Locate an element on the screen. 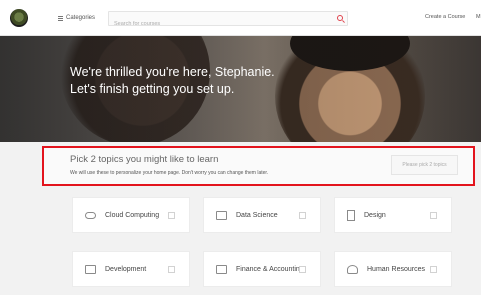  topic-label: Design is located at coordinates (375, 215).